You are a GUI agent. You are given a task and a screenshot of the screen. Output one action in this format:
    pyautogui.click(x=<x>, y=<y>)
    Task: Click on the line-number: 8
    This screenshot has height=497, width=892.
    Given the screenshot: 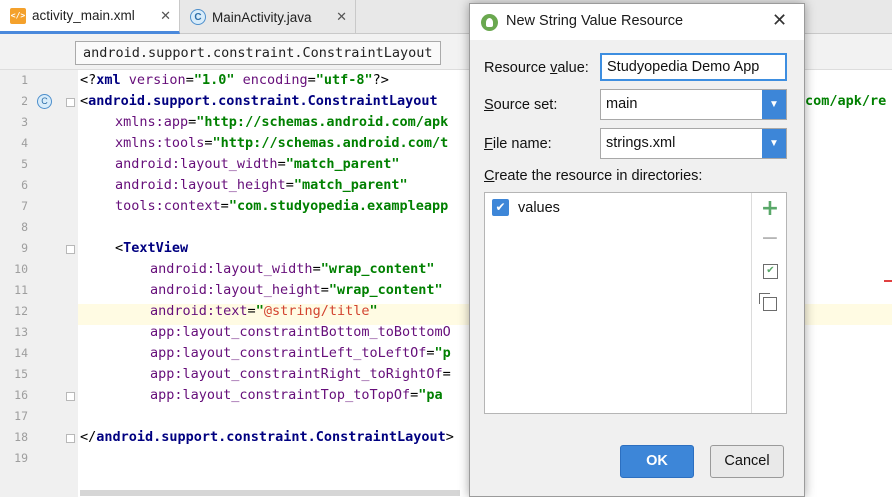 What is the action you would take?
    pyautogui.click(x=24, y=227)
    